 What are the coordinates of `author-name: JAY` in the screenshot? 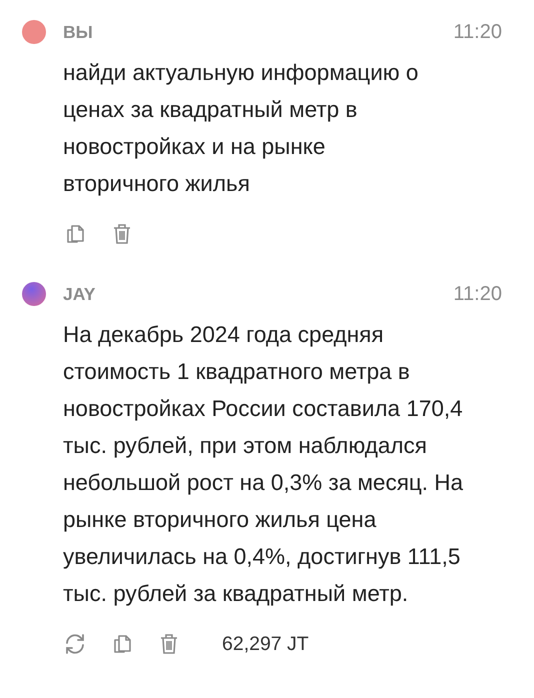 It's located at (79, 294).